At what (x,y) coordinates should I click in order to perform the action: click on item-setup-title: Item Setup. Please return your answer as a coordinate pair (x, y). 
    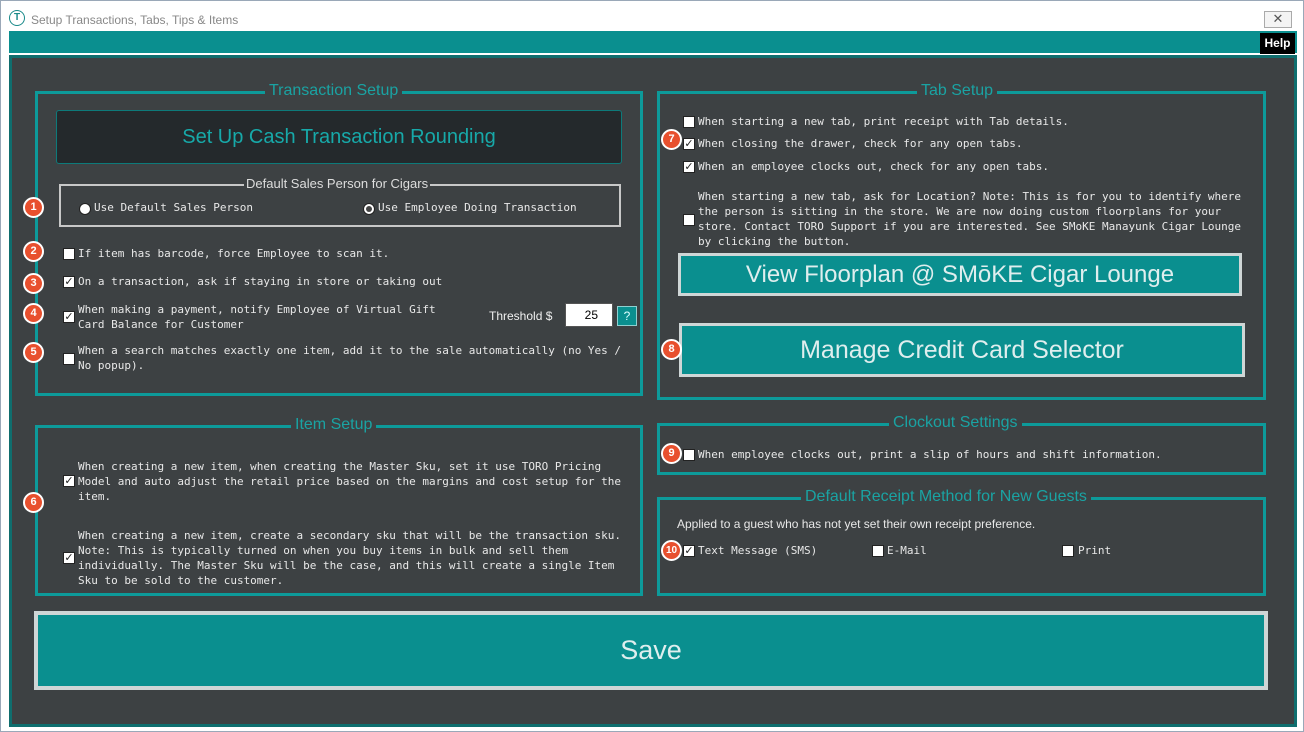
    Looking at the image, I should click on (334, 425).